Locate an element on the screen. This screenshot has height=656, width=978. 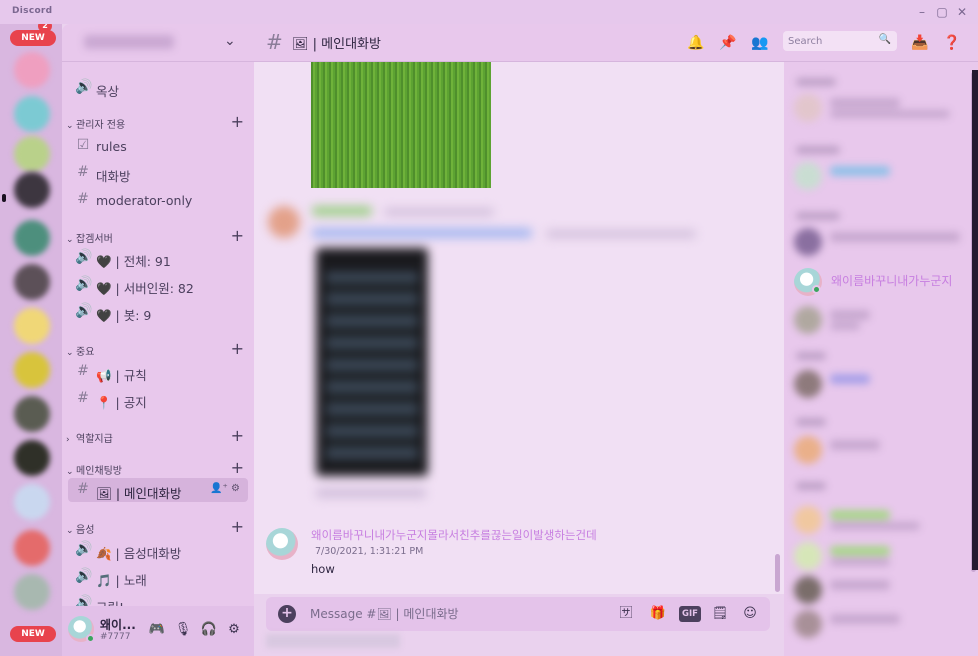
new-badge-top: NEW is located at coordinates (33, 38).